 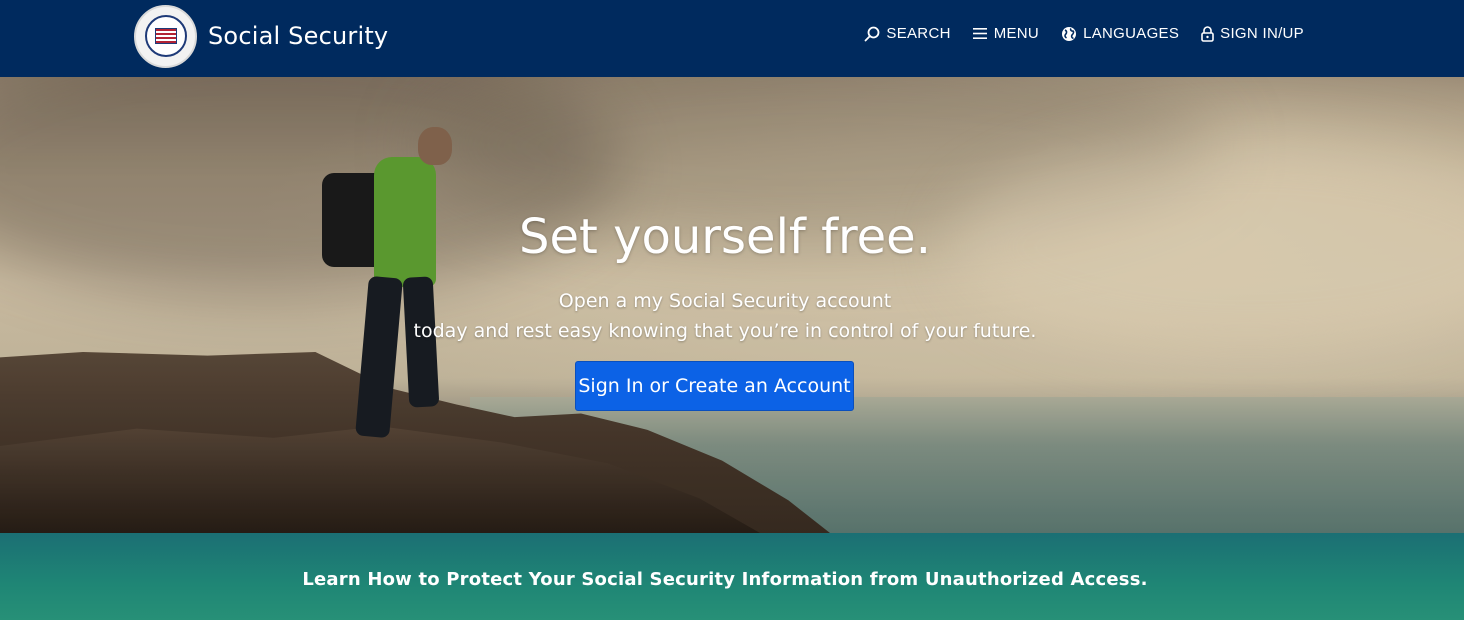 I want to click on hero-title: Set yourself free., so click(x=725, y=237).